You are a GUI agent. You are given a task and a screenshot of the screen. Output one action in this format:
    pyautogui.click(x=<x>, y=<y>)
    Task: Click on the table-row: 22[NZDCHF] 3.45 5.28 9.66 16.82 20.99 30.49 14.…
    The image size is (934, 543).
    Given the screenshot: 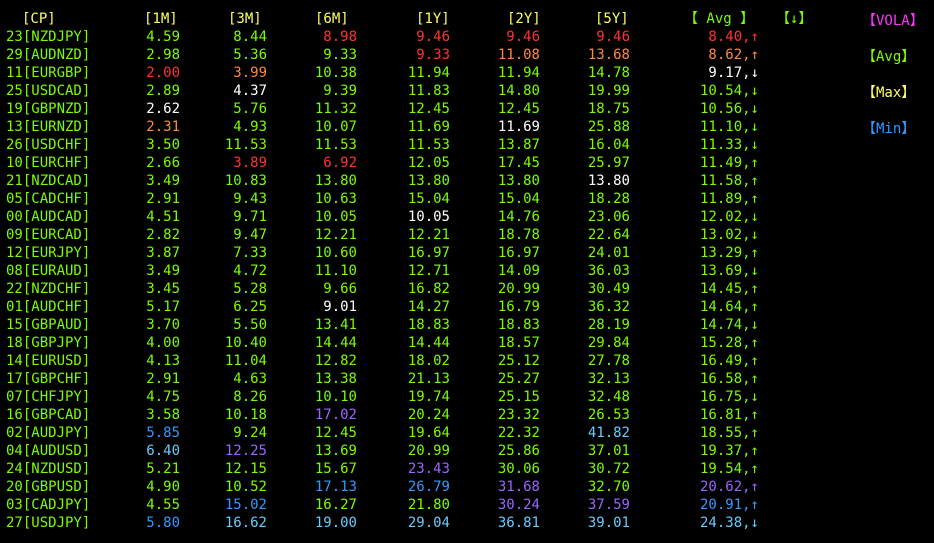 What is the action you would take?
    pyautogui.click(x=467, y=289)
    